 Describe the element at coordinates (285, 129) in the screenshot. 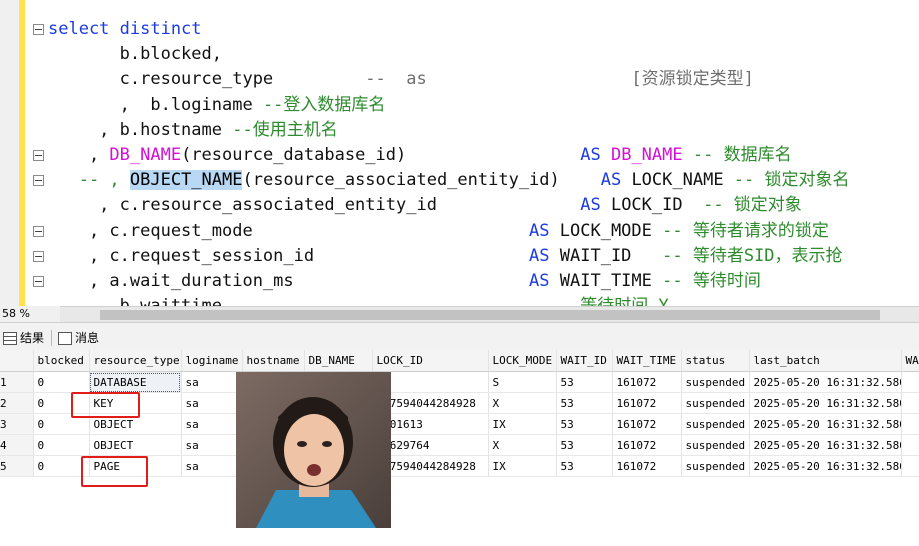

I see `code-token: --使用主机名` at that location.